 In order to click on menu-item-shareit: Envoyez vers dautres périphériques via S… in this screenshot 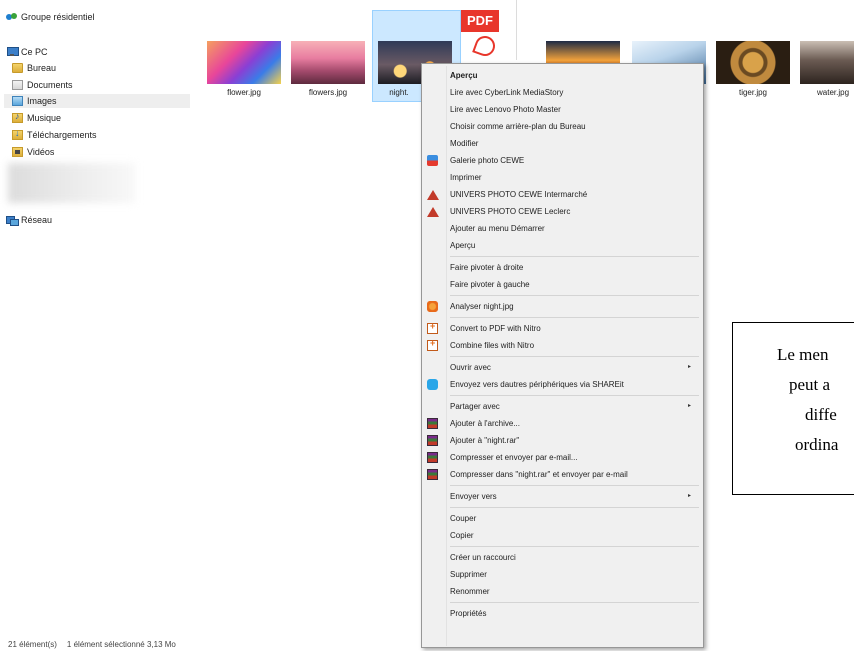, I will do `click(562, 384)`.